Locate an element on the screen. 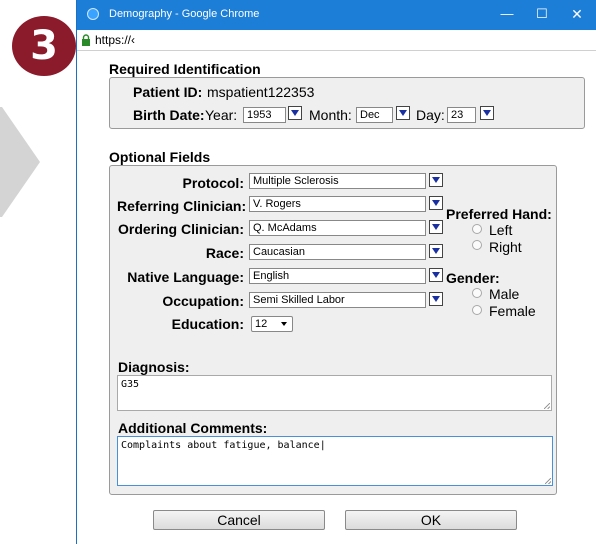 The image size is (596, 544). referring-clinician-dropdown-button is located at coordinates (436, 203).